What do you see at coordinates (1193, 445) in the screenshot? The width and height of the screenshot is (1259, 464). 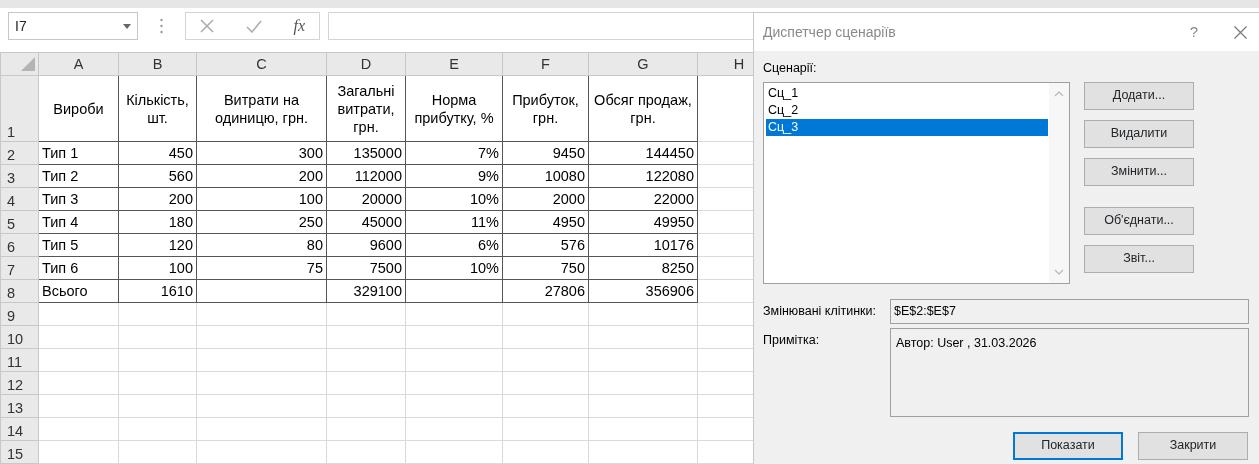 I see `dialog-button: Закрити` at bounding box center [1193, 445].